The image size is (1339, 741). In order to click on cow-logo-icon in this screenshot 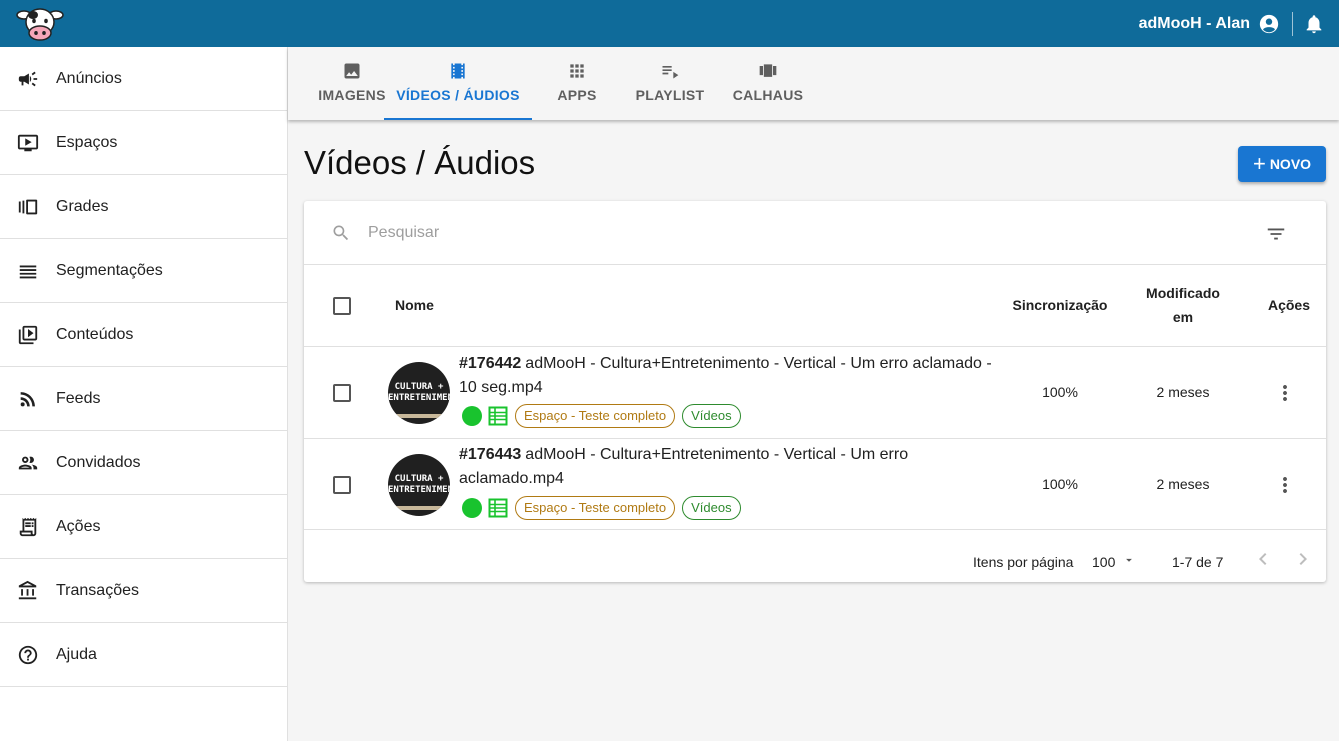, I will do `click(40, 24)`.